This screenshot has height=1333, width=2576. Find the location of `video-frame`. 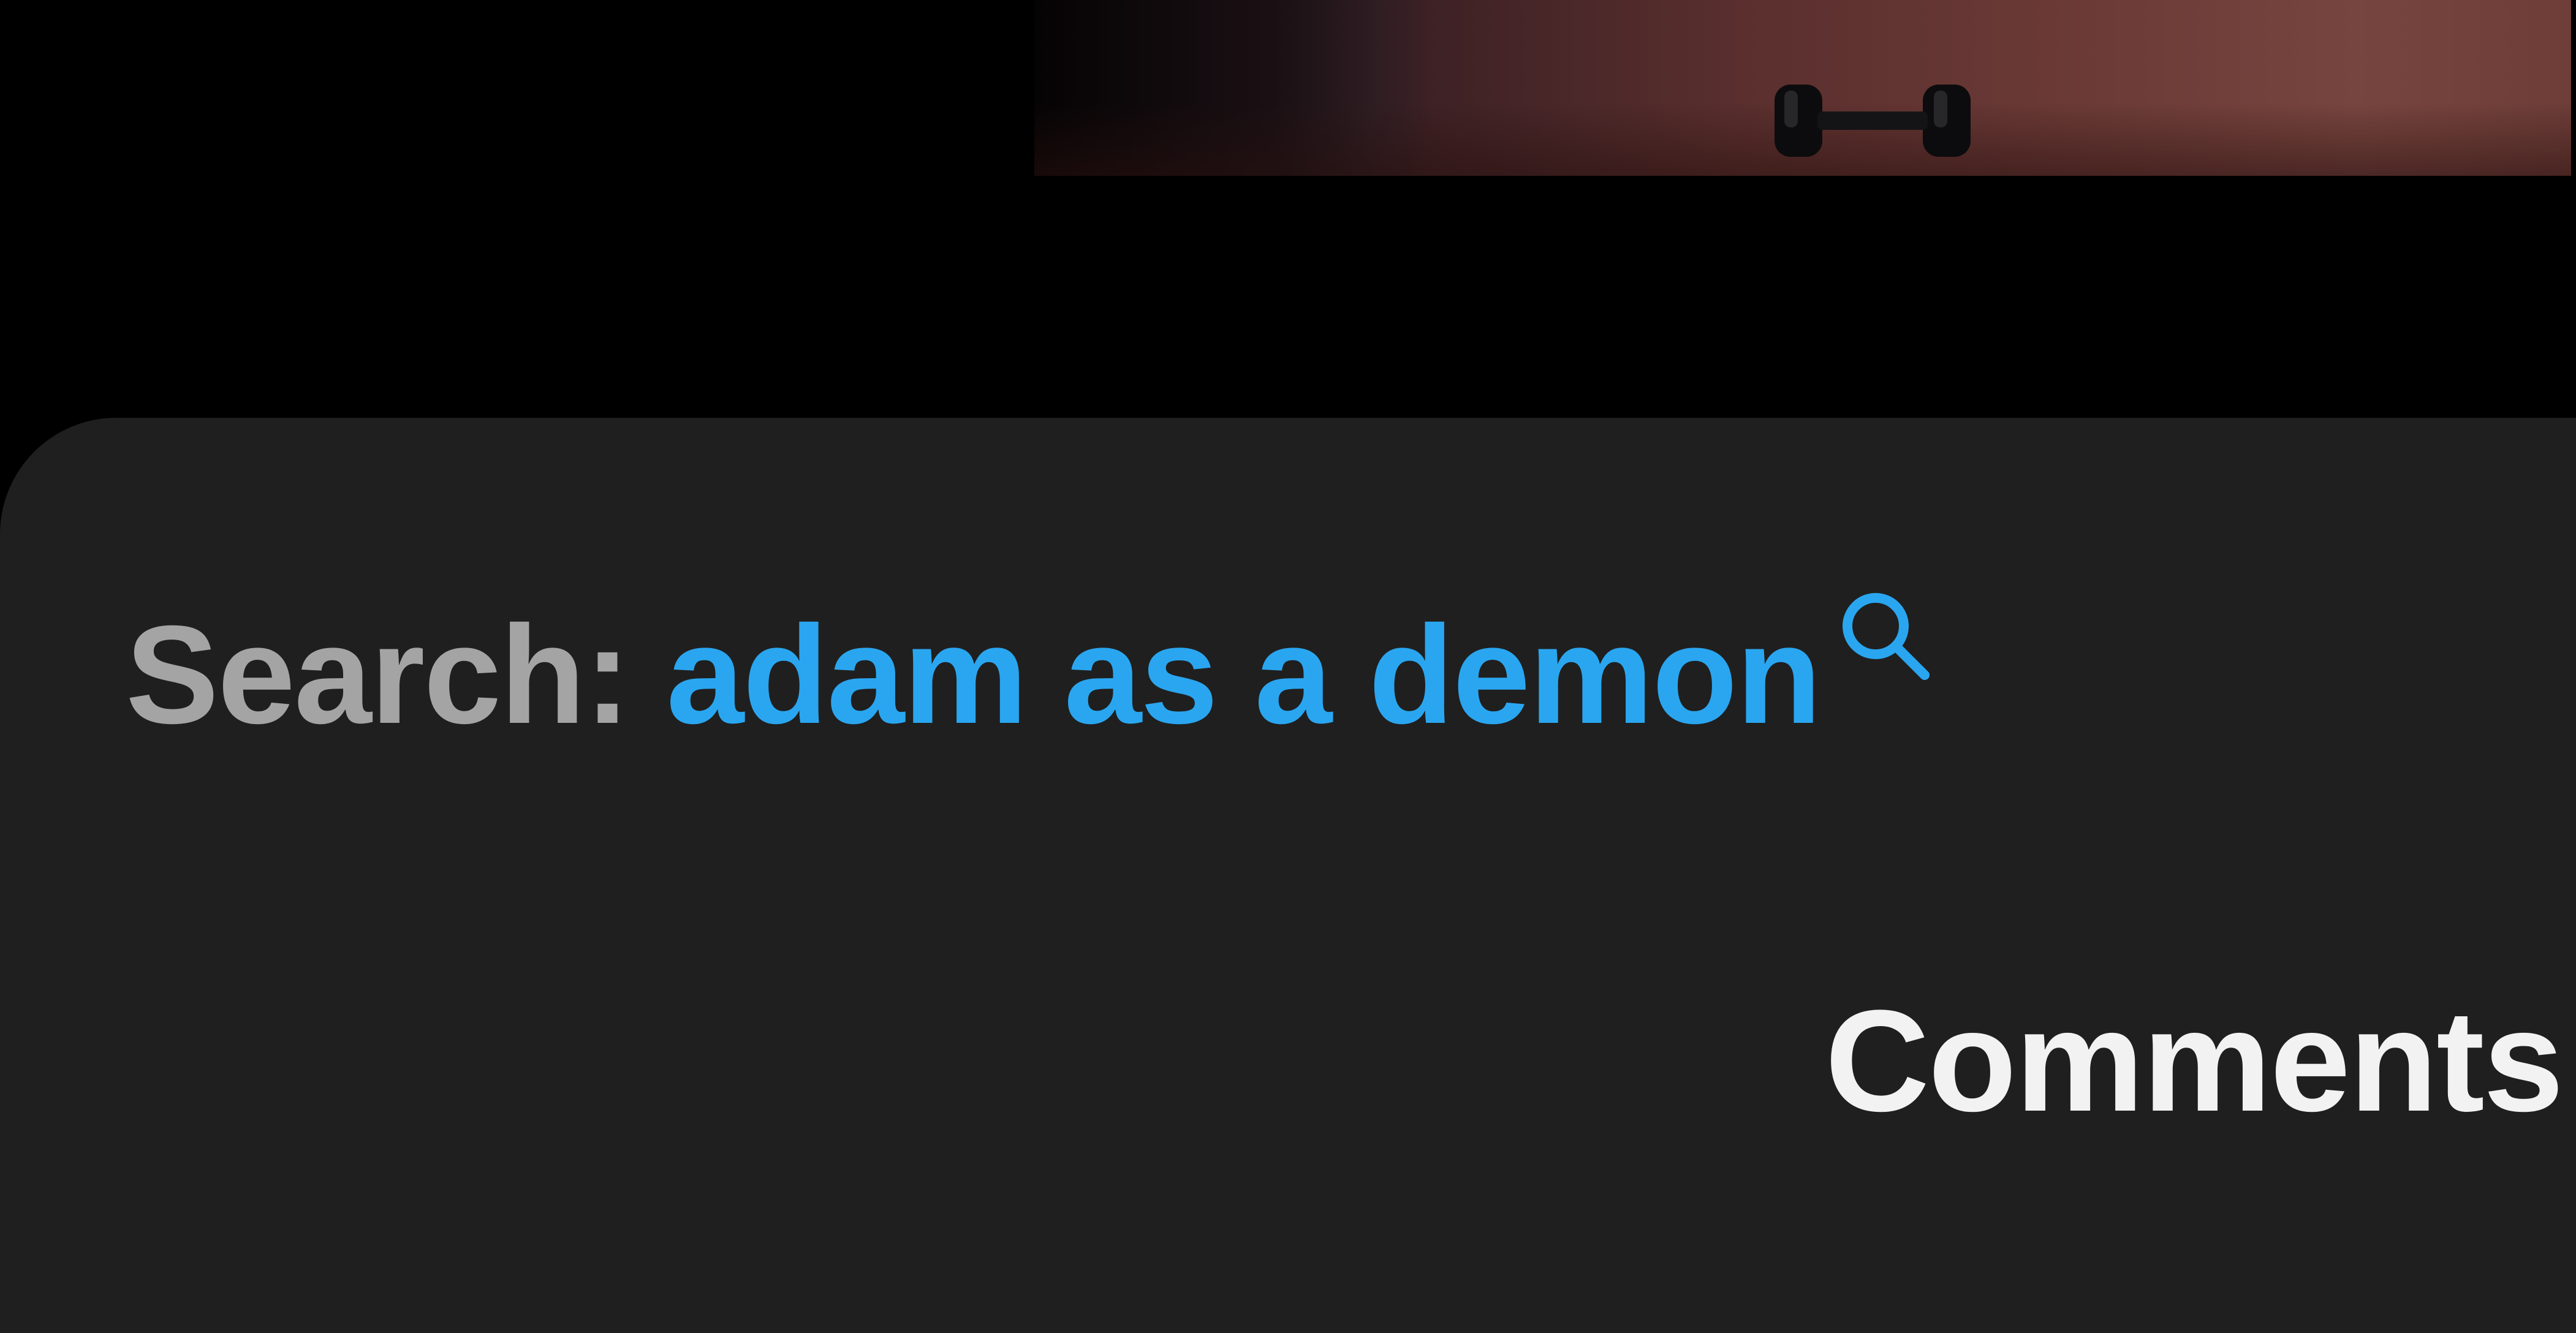

video-frame is located at coordinates (1803, 88).